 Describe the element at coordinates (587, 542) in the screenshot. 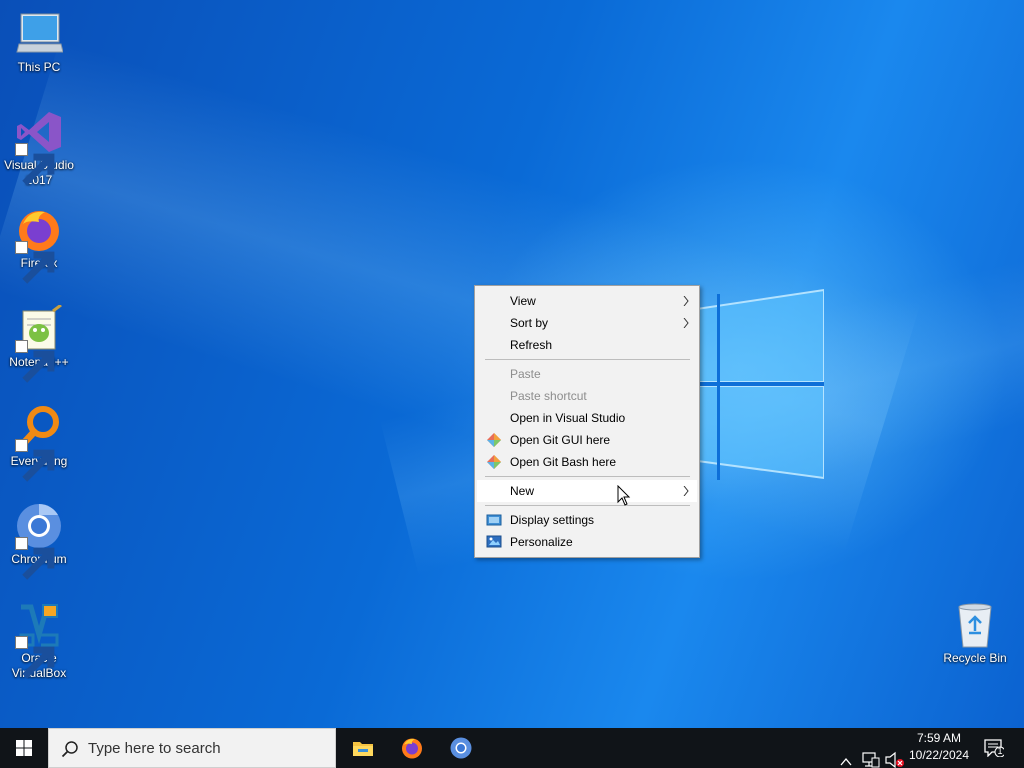

I see `menu-item-personalize: Personalize` at that location.